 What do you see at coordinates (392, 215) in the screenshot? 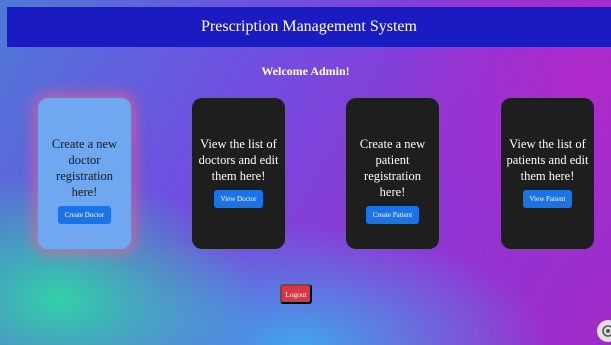
I see `create-patient-button: Create Patient` at bounding box center [392, 215].